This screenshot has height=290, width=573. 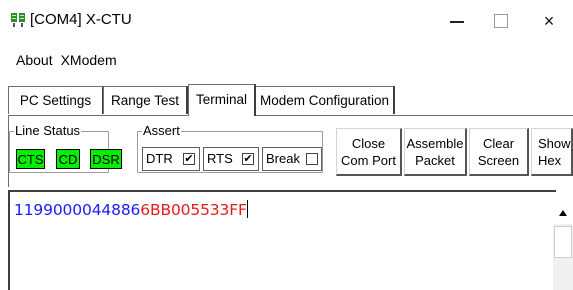 I want to click on clear-screen-button: Clear Screen, so click(x=499, y=152).